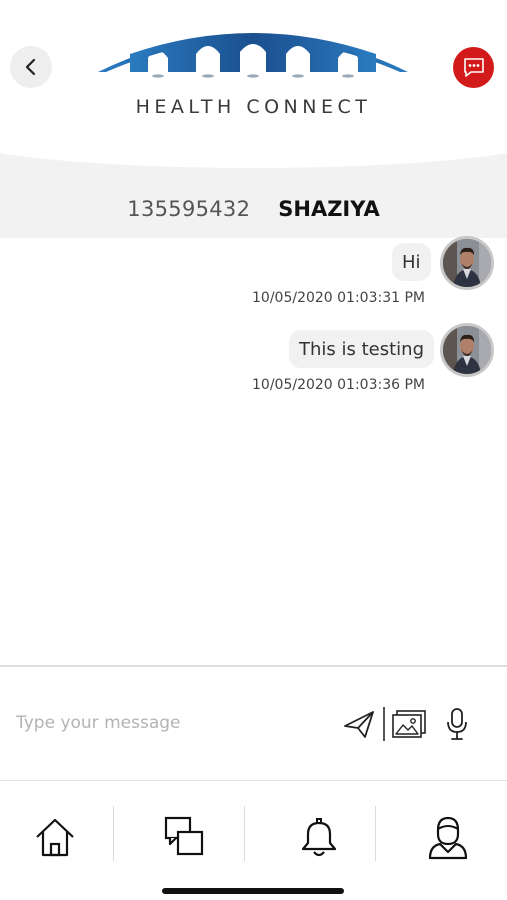  Describe the element at coordinates (253, 209) in the screenshot. I see `contact-bar: 135595432 SHAZIYA` at that location.